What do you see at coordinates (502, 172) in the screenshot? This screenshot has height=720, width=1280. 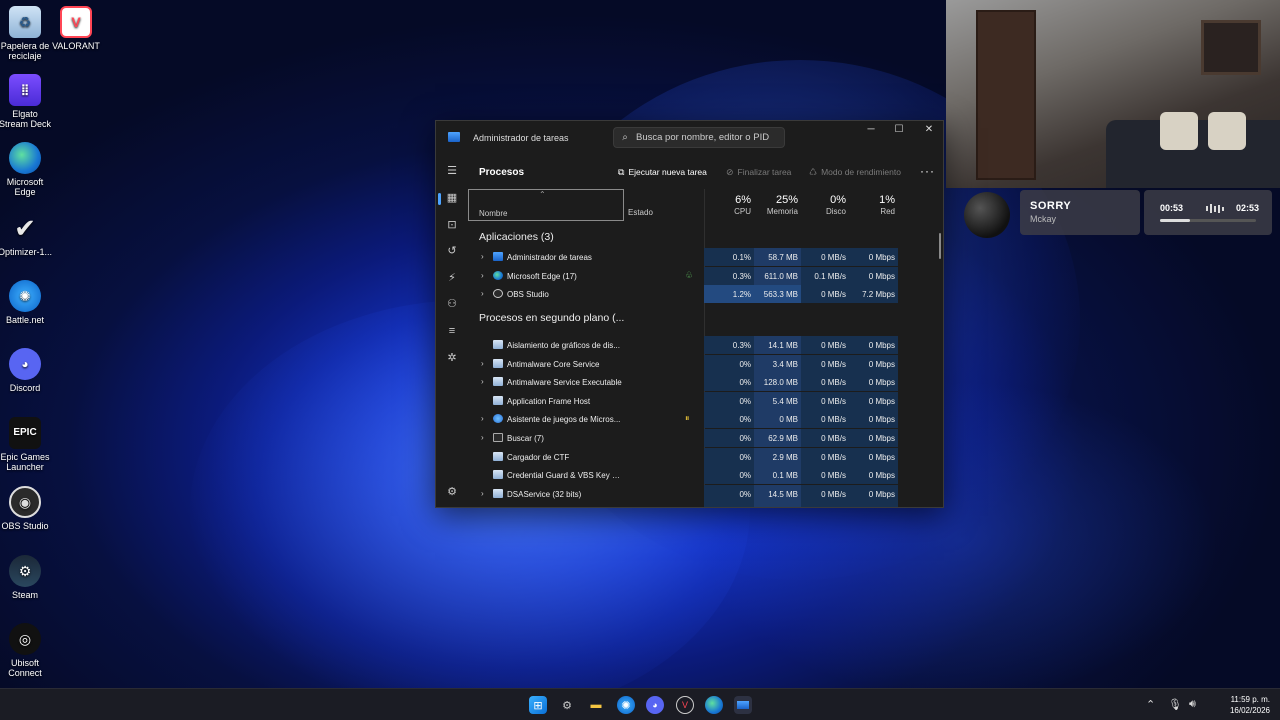 I see `page-title: Procesos` at bounding box center [502, 172].